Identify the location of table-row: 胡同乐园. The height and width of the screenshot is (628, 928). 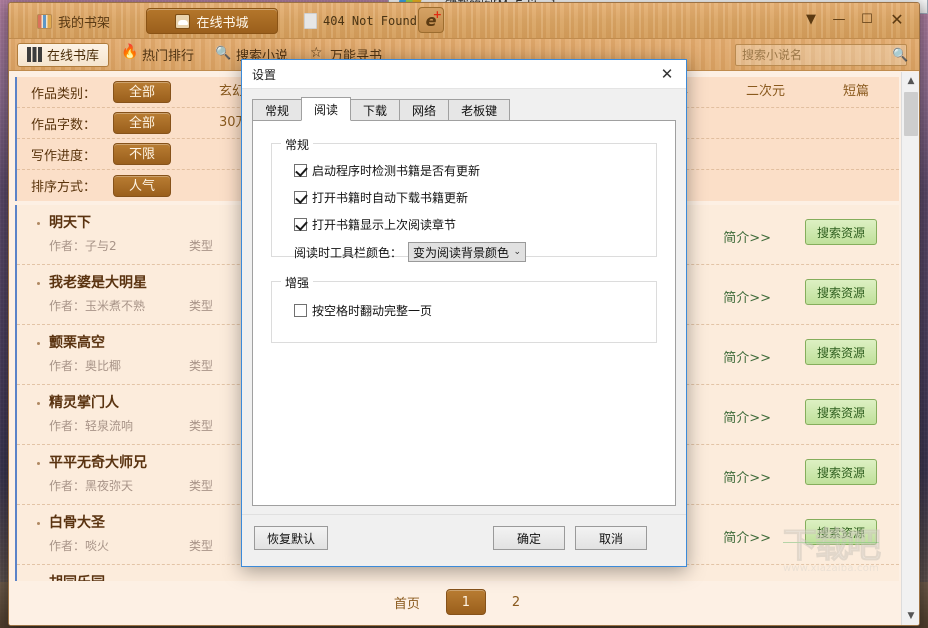
(458, 573).